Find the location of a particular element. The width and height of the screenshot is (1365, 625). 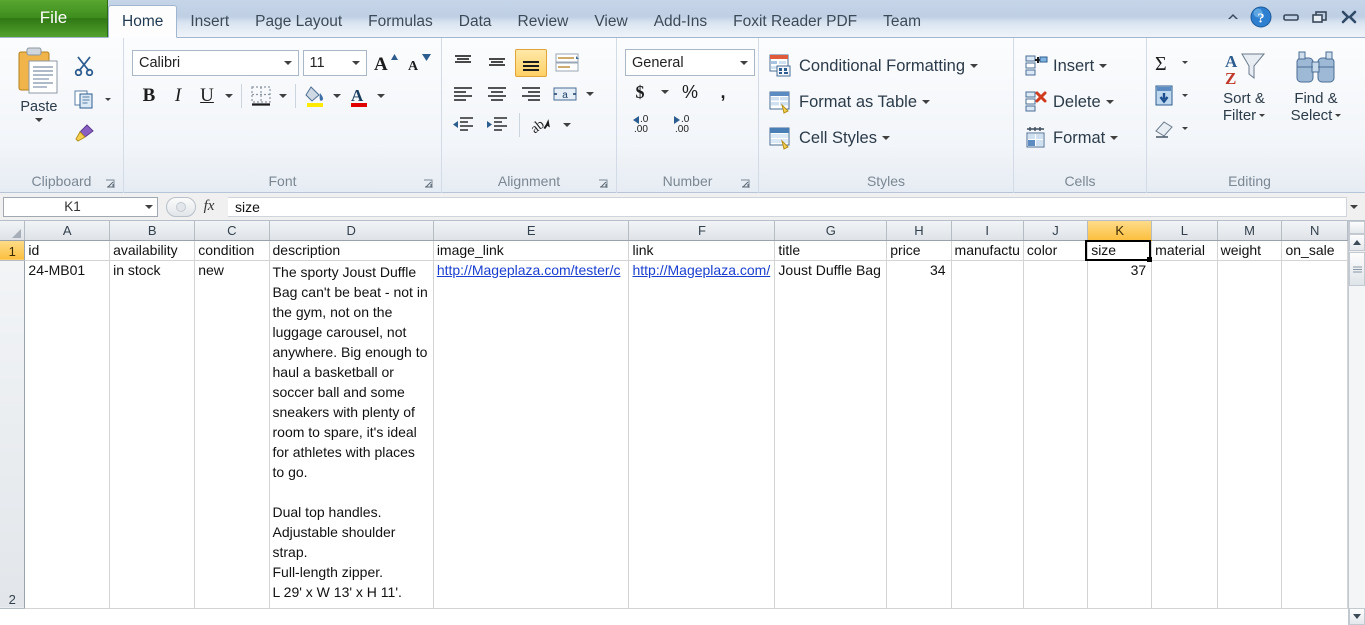

column-header-g: G is located at coordinates (831, 231).